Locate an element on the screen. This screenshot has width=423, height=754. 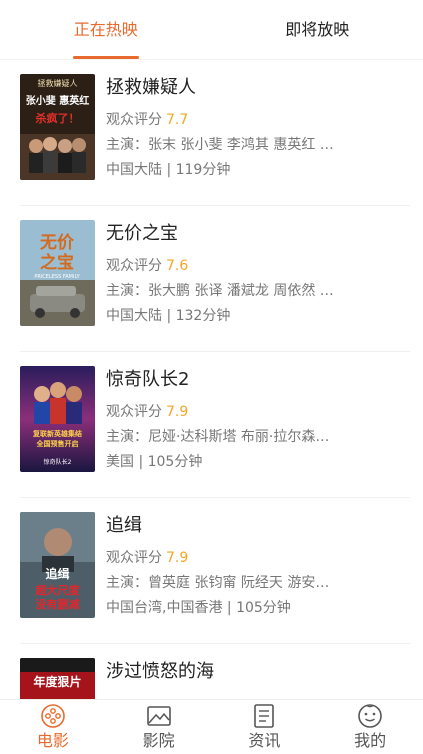
rating-score: 7.6 is located at coordinates (177, 266).